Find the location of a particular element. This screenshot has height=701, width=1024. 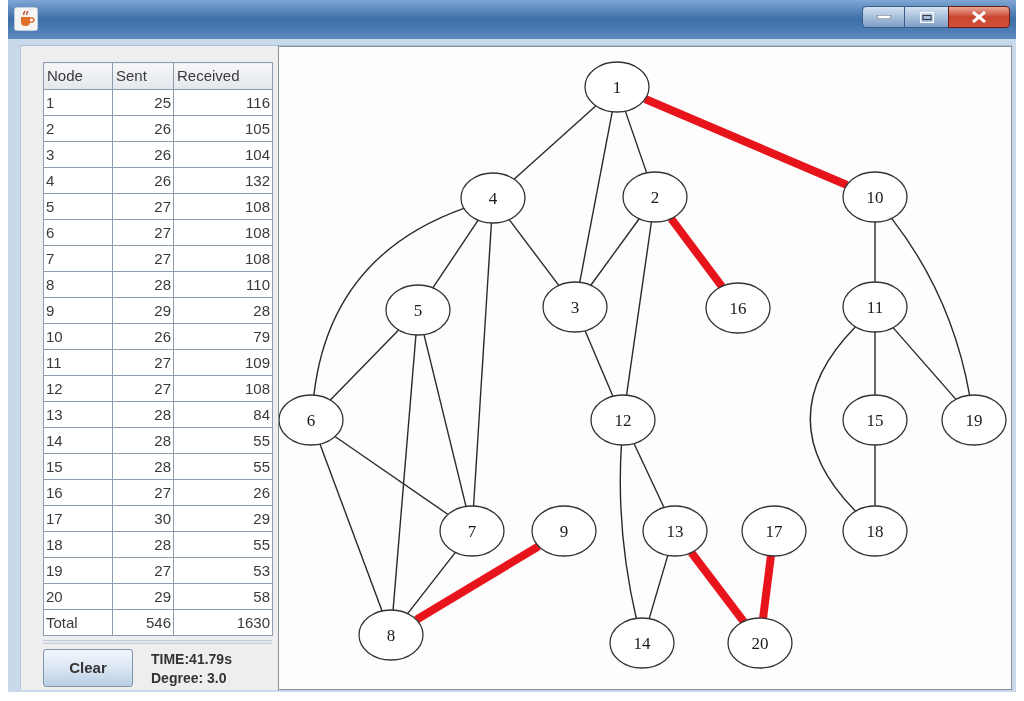

table-cell: 30 is located at coordinates (143, 518).